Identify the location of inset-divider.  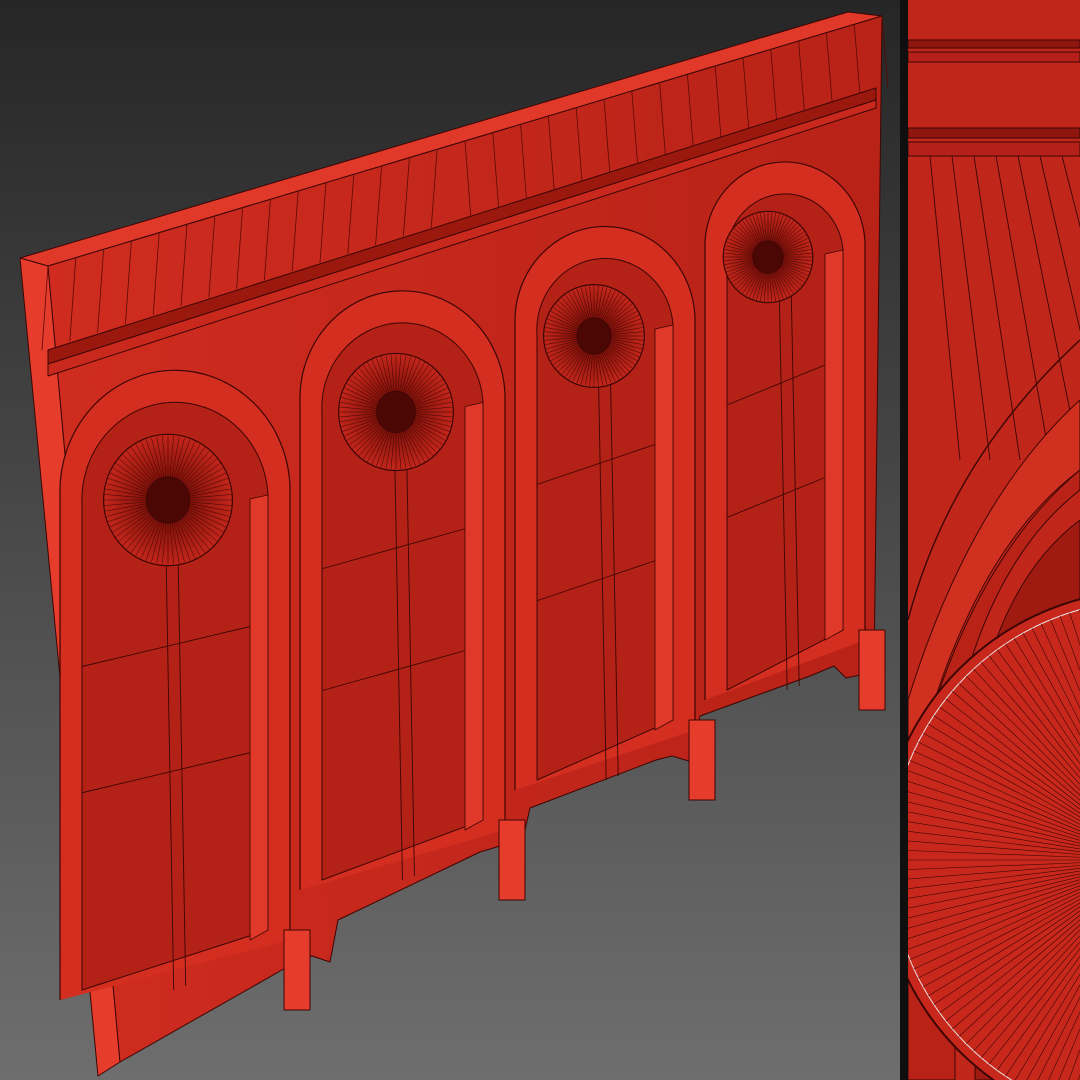
(904, 540).